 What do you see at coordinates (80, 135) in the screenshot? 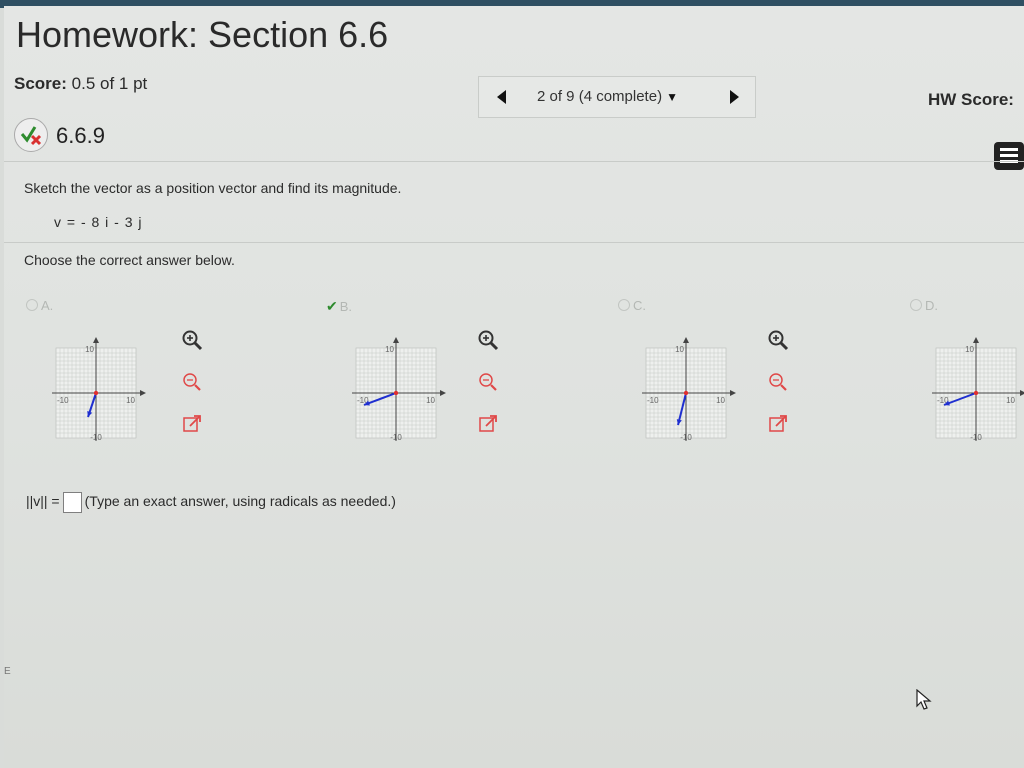
I see `question-number: 6.6.9` at bounding box center [80, 135].